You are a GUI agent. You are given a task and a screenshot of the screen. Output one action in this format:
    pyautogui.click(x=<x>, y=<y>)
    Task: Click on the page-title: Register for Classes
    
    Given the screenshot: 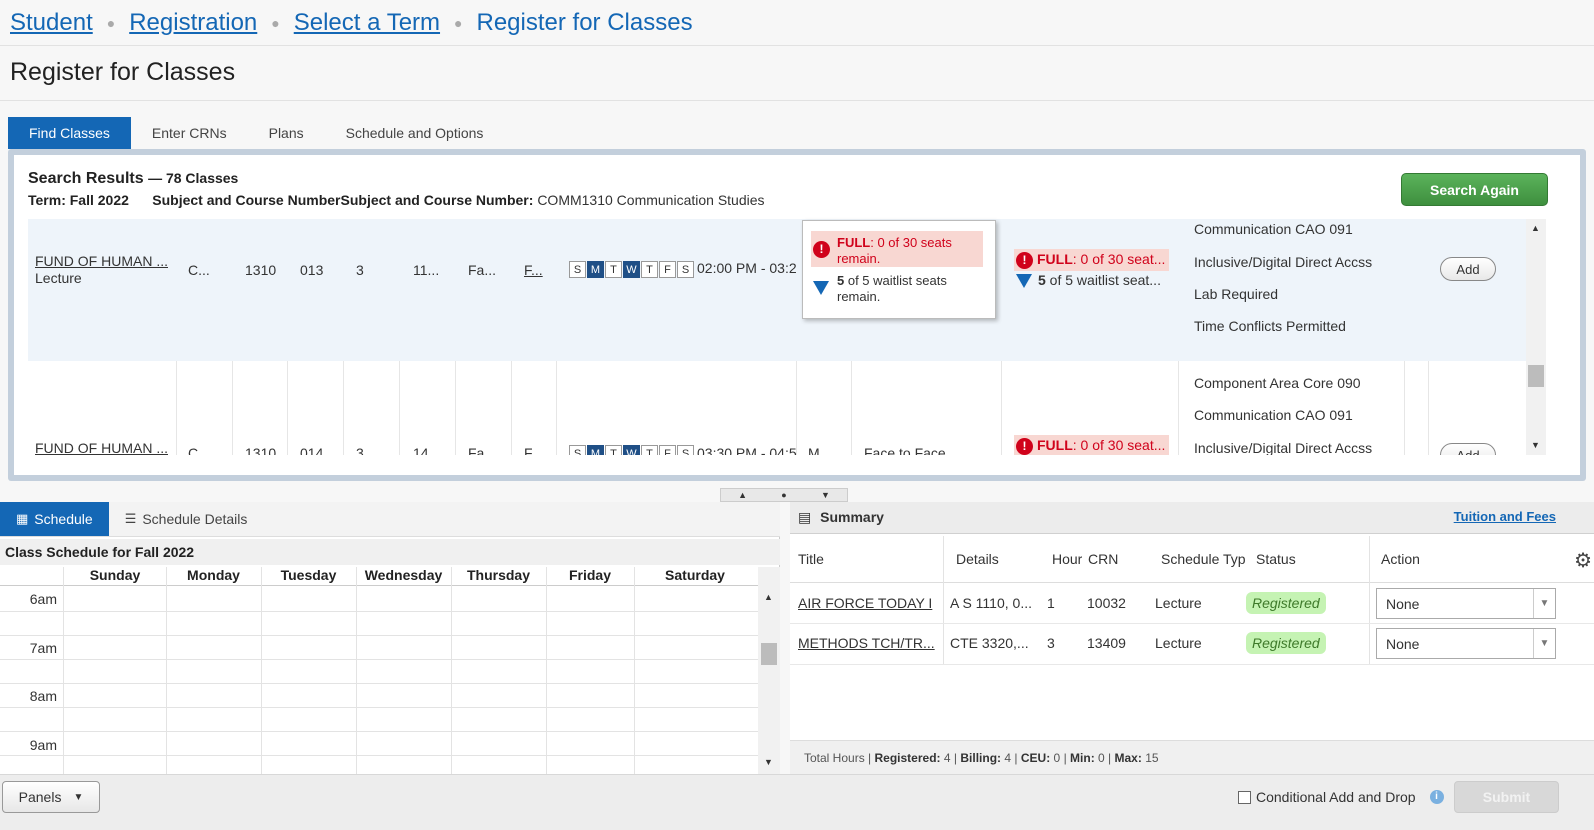 What is the action you would take?
    pyautogui.click(x=123, y=72)
    